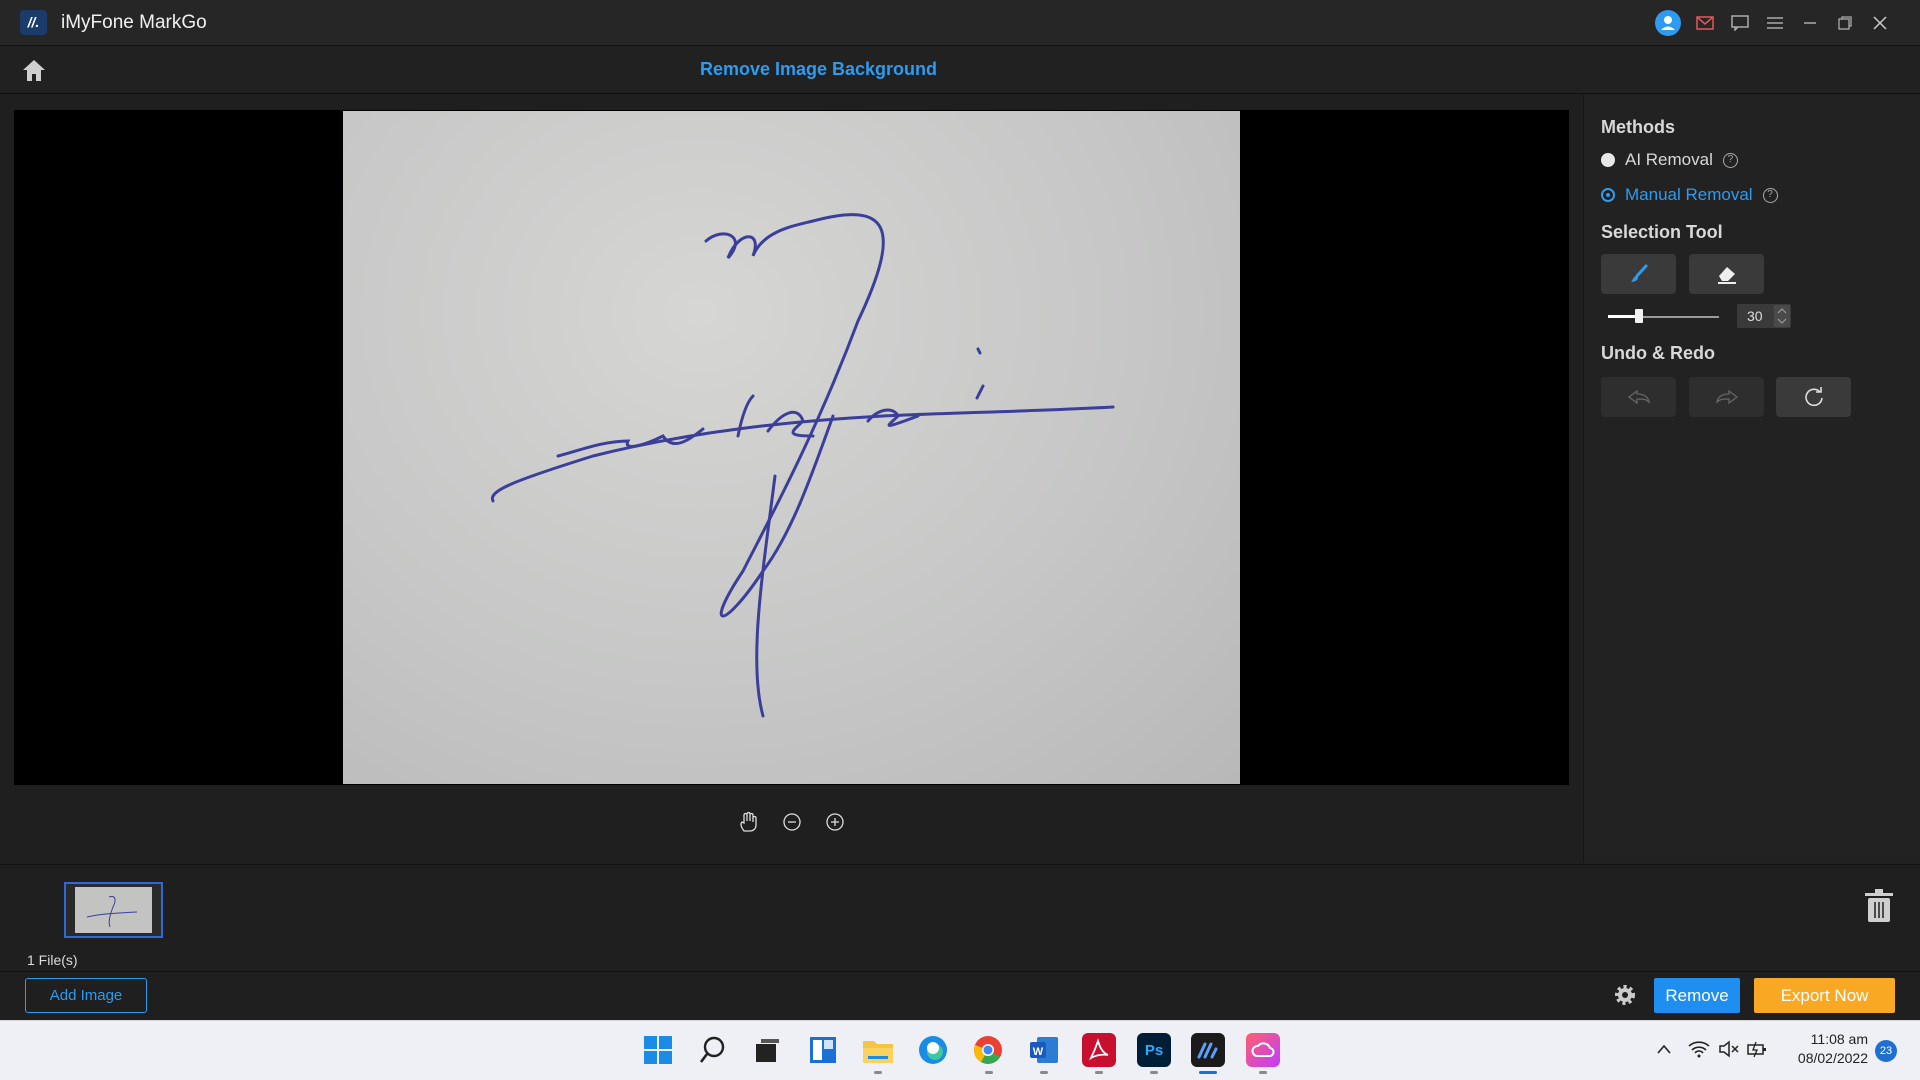  I want to click on reset-button, so click(1813, 397).